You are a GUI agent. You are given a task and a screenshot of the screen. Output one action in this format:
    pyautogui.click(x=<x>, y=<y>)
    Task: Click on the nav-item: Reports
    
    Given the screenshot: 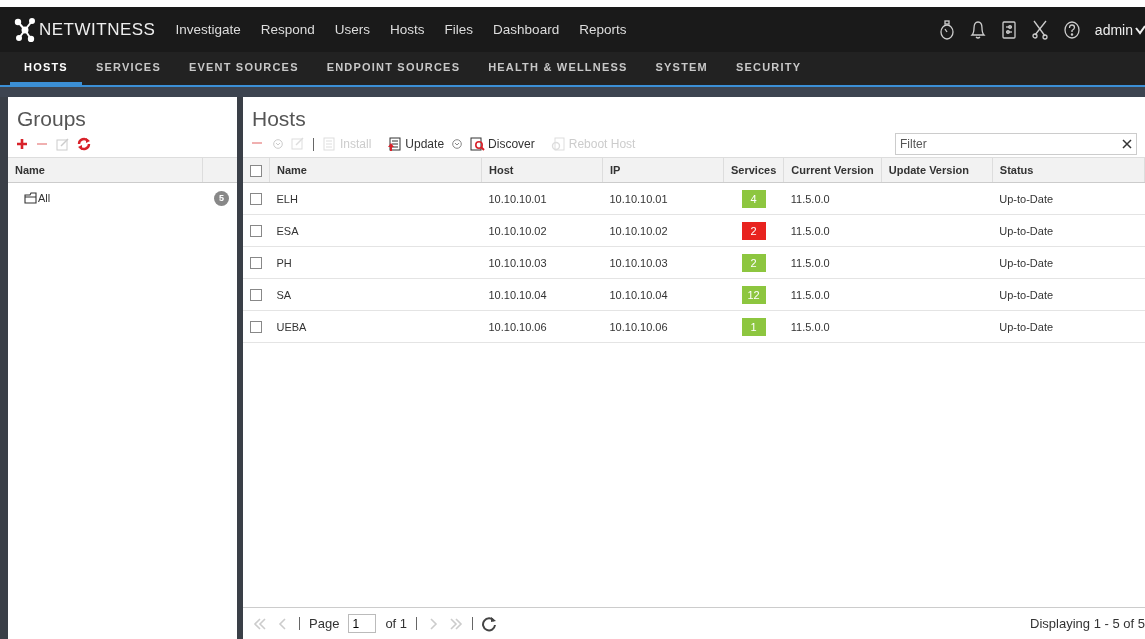 What is the action you would take?
    pyautogui.click(x=603, y=29)
    